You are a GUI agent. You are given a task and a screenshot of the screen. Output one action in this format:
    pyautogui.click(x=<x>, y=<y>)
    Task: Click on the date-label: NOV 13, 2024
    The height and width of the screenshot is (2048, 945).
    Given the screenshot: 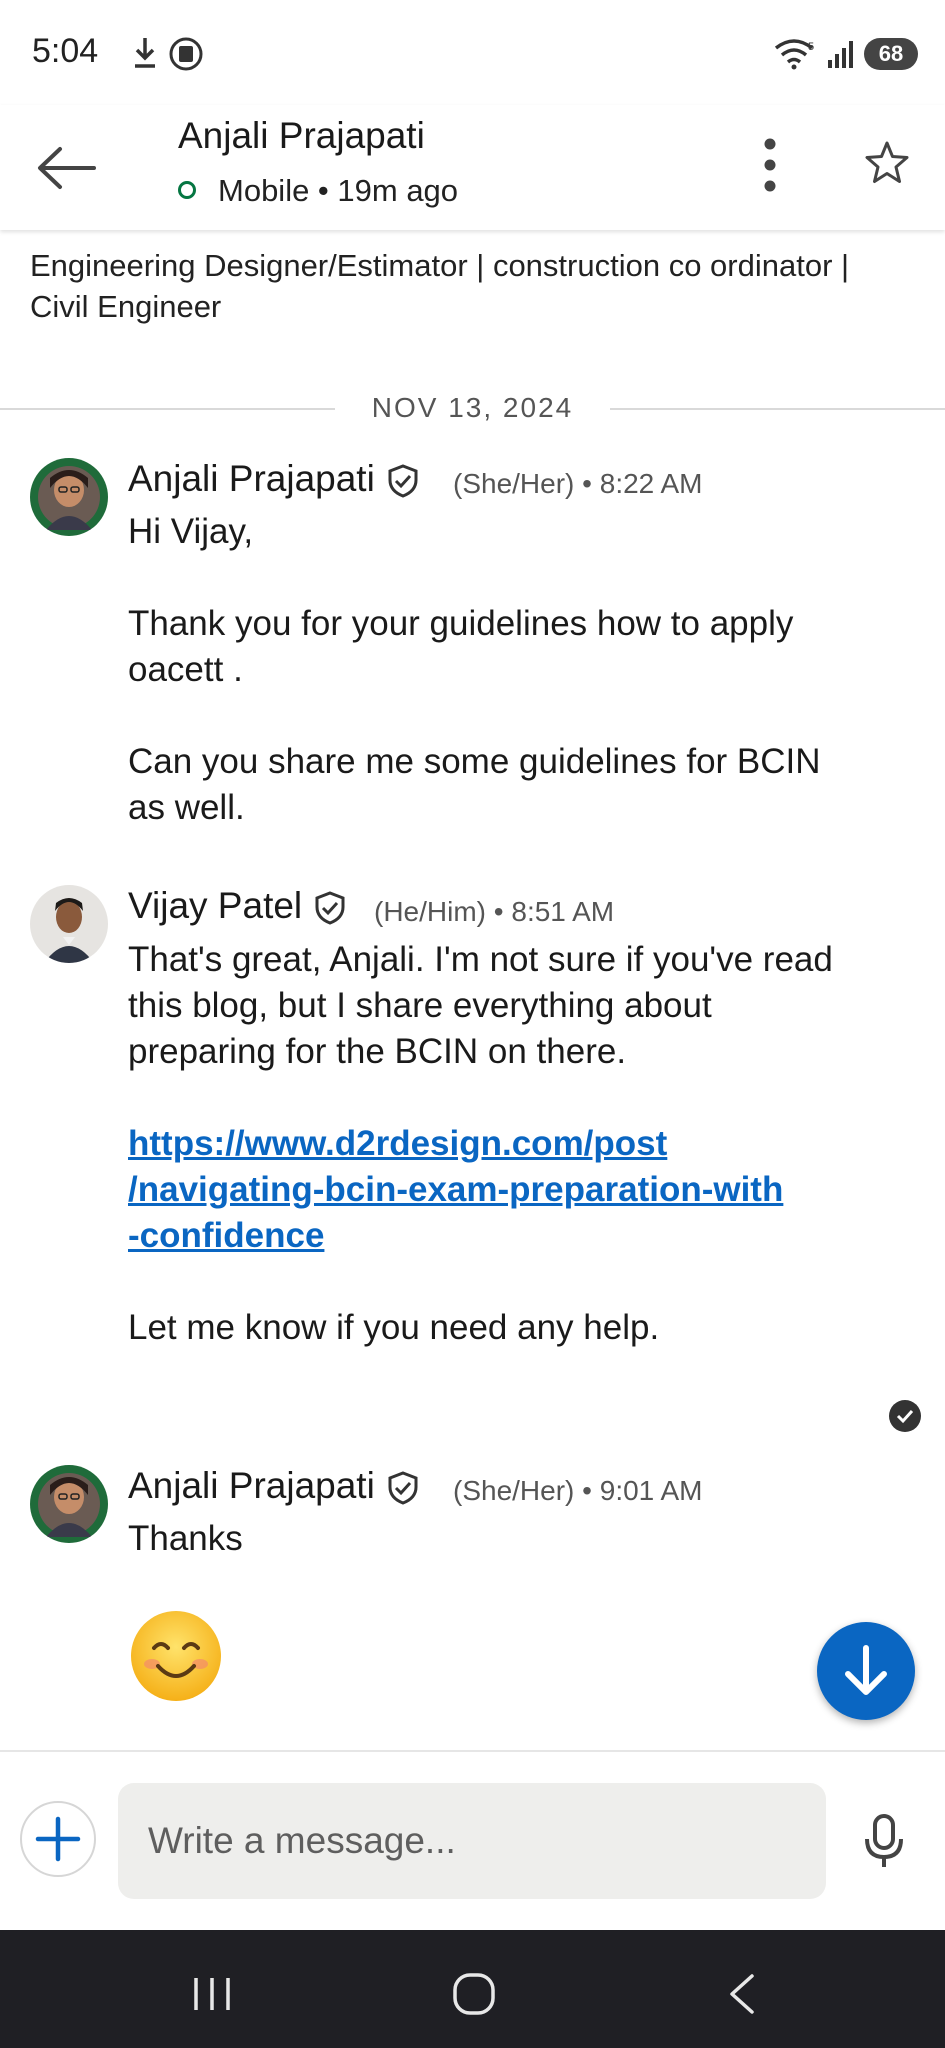 What is the action you would take?
    pyautogui.click(x=472, y=407)
    